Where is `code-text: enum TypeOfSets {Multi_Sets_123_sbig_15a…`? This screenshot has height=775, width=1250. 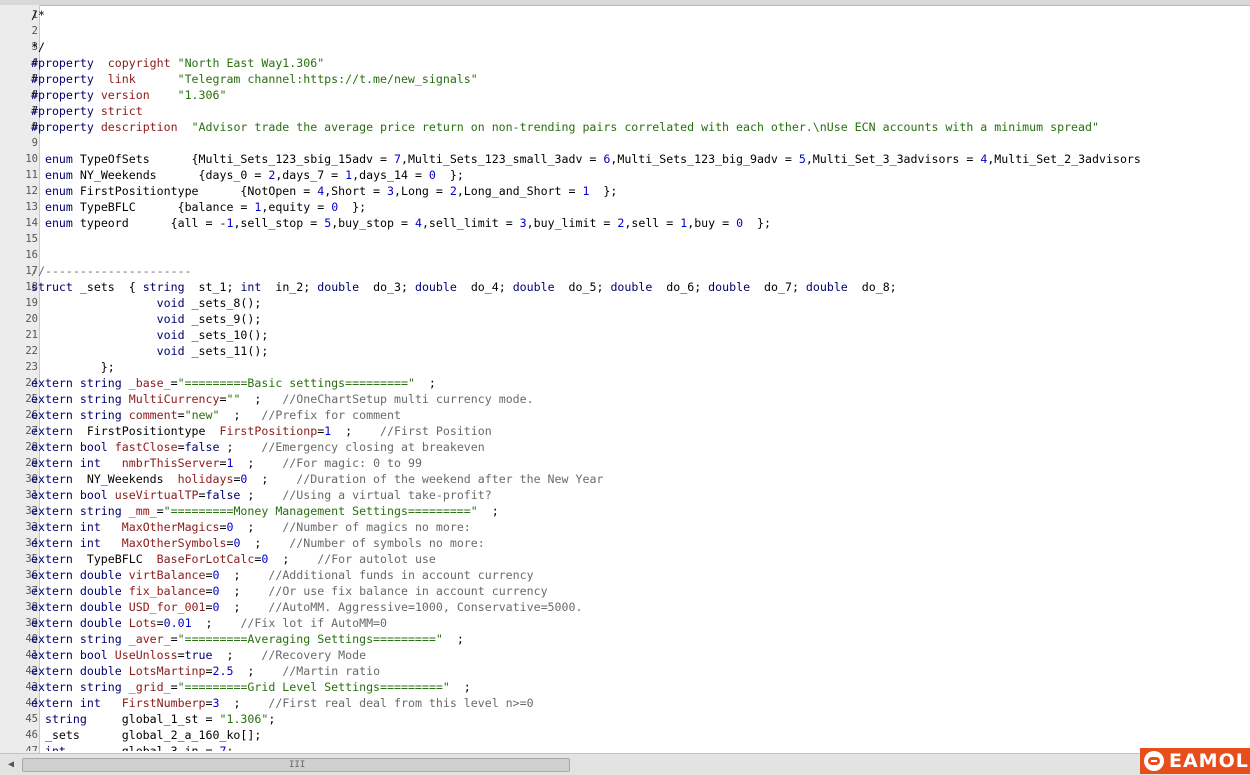
code-text: enum TypeOfSets {Multi_Sets_123_sbig_15a… is located at coordinates (586, 159).